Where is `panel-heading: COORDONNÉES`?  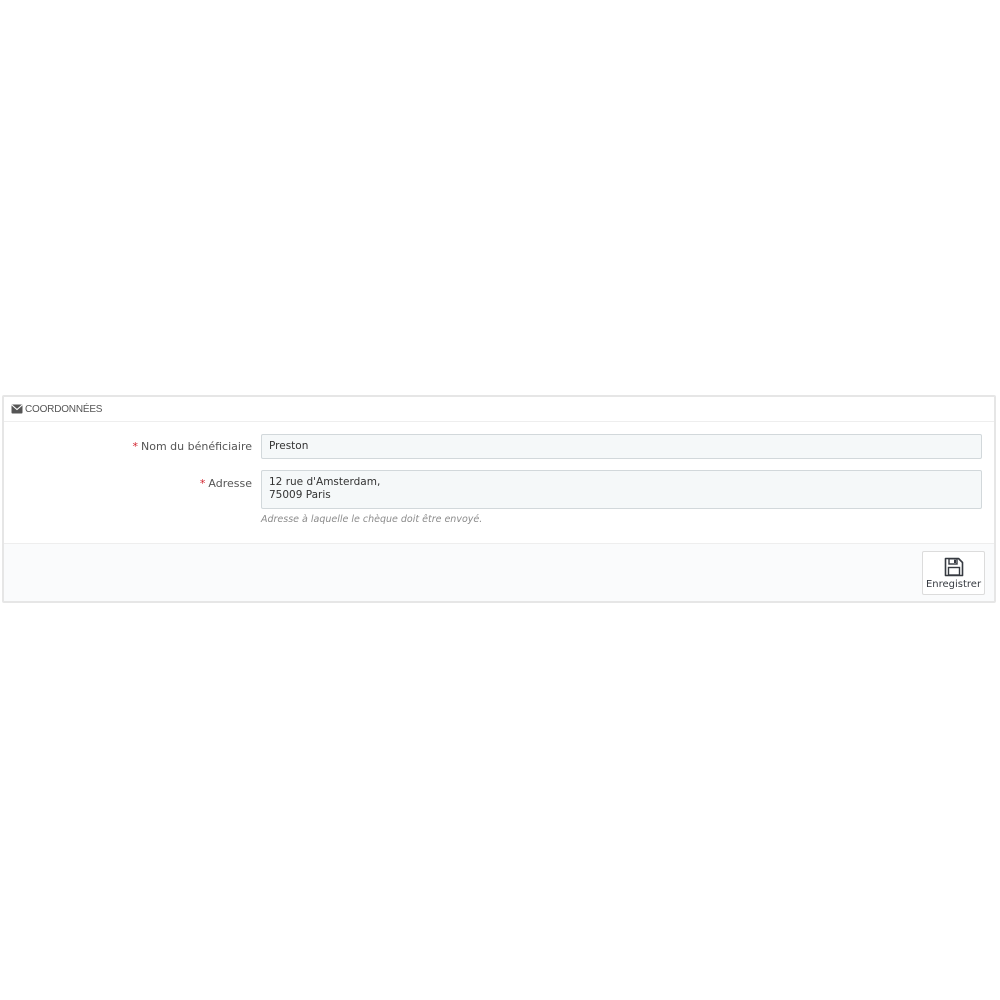 panel-heading: COORDONNÉES is located at coordinates (499, 409).